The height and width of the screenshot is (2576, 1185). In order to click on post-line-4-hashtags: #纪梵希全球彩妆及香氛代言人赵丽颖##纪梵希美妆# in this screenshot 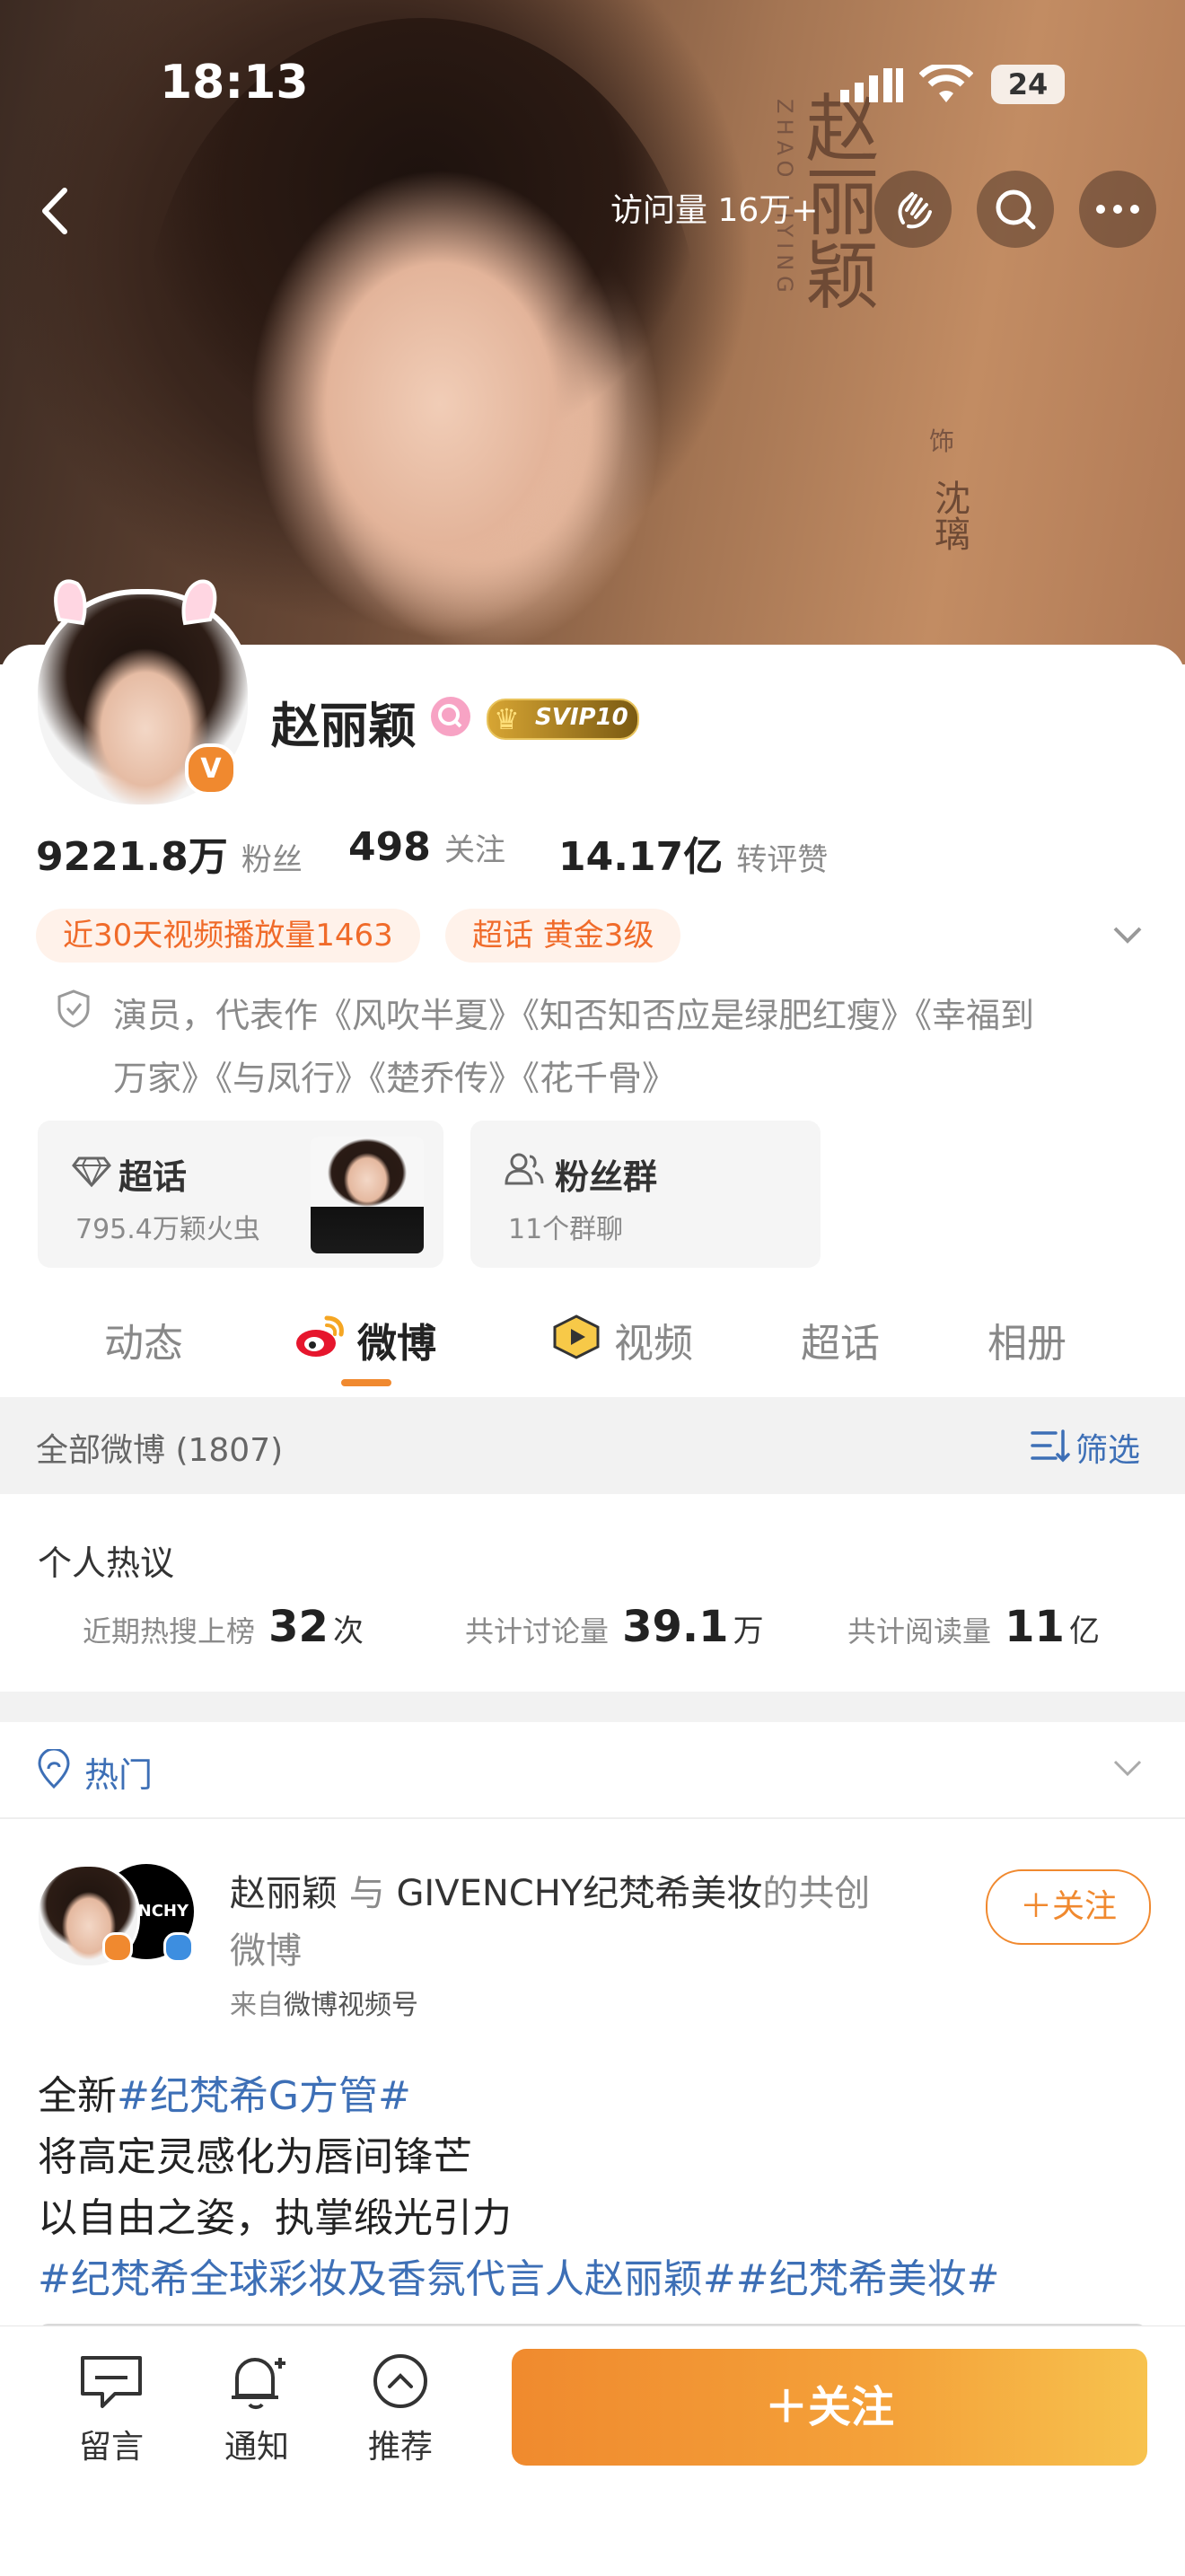, I will do `click(518, 2275)`.